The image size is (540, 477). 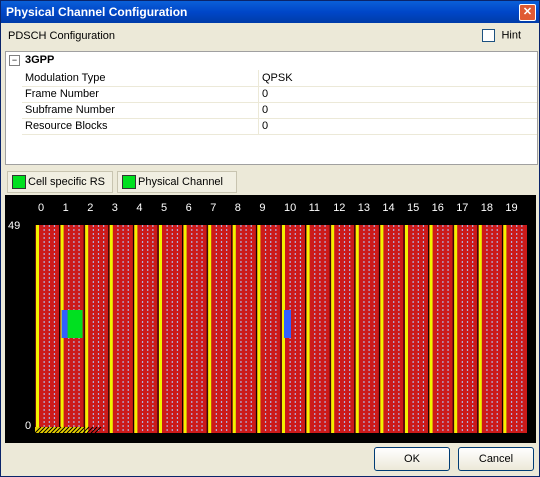 What do you see at coordinates (28, 426) in the screenshot?
I see `y-tick-label: 0` at bounding box center [28, 426].